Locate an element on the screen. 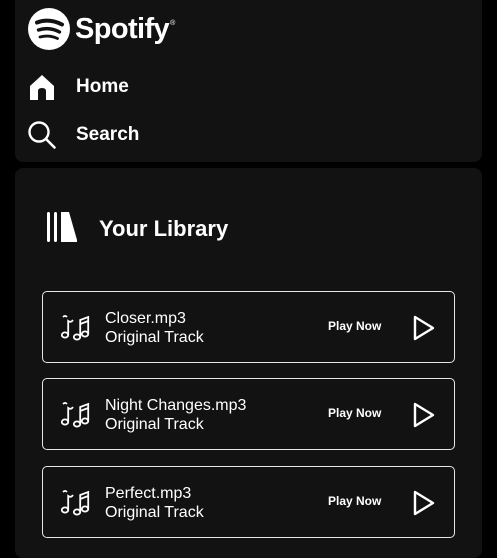  track-meta: Closer.mp3 Original Track is located at coordinates (154, 328).